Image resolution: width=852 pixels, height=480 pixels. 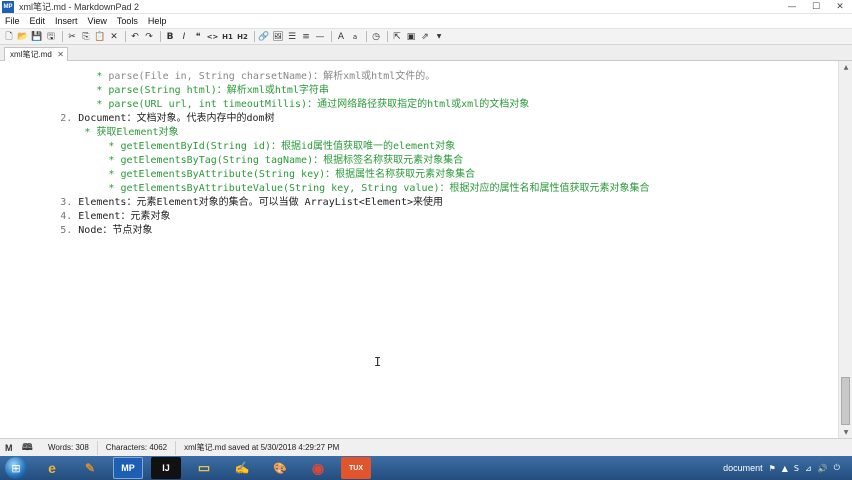 I want to click on intellij-taskbar-app: IJ, so click(x=166, y=468).